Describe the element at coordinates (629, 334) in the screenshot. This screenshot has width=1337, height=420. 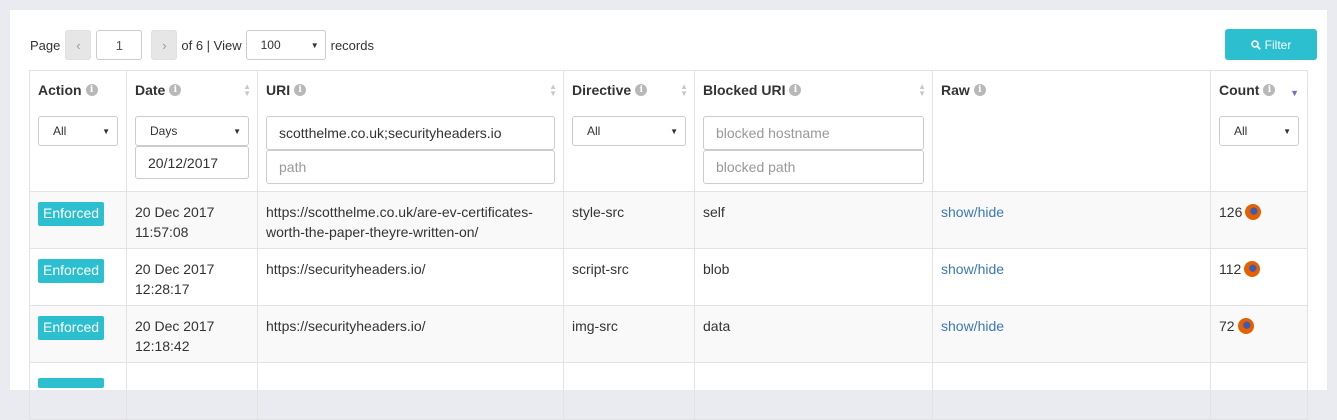
I see `cell-directive: img-src` at that location.